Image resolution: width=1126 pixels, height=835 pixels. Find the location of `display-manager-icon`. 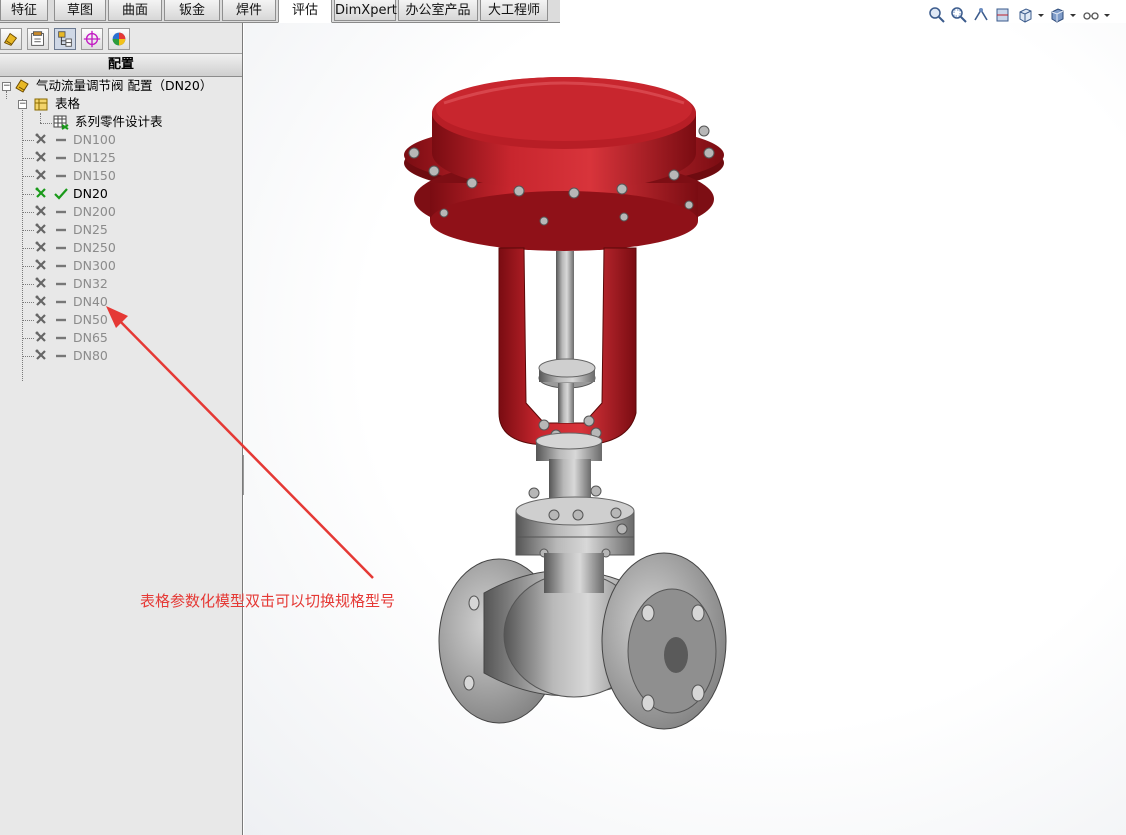

display-manager-icon is located at coordinates (119, 39).